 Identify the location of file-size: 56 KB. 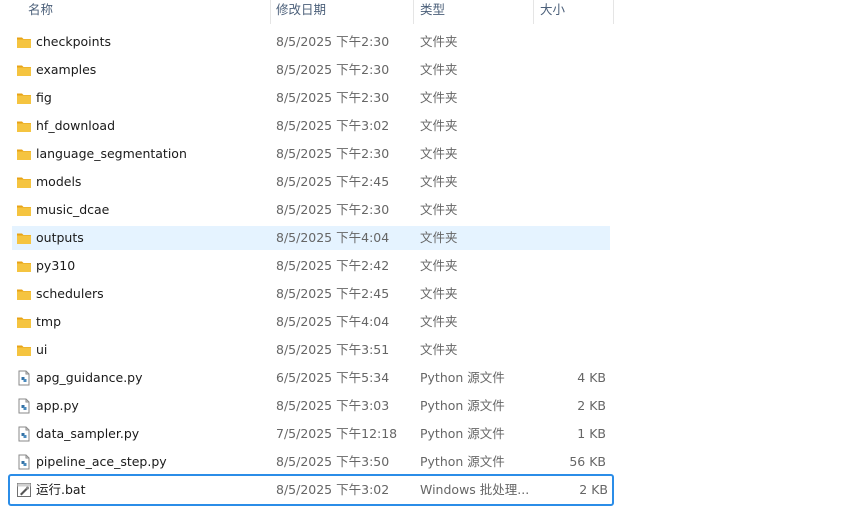
(587, 461).